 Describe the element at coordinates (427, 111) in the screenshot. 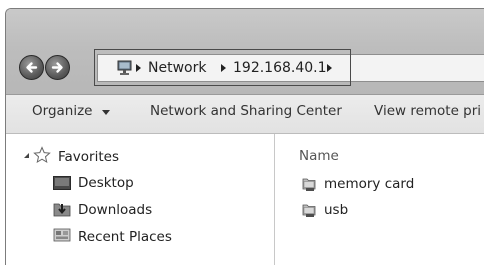

I see `view-remote-printers-button: View remote pri` at that location.